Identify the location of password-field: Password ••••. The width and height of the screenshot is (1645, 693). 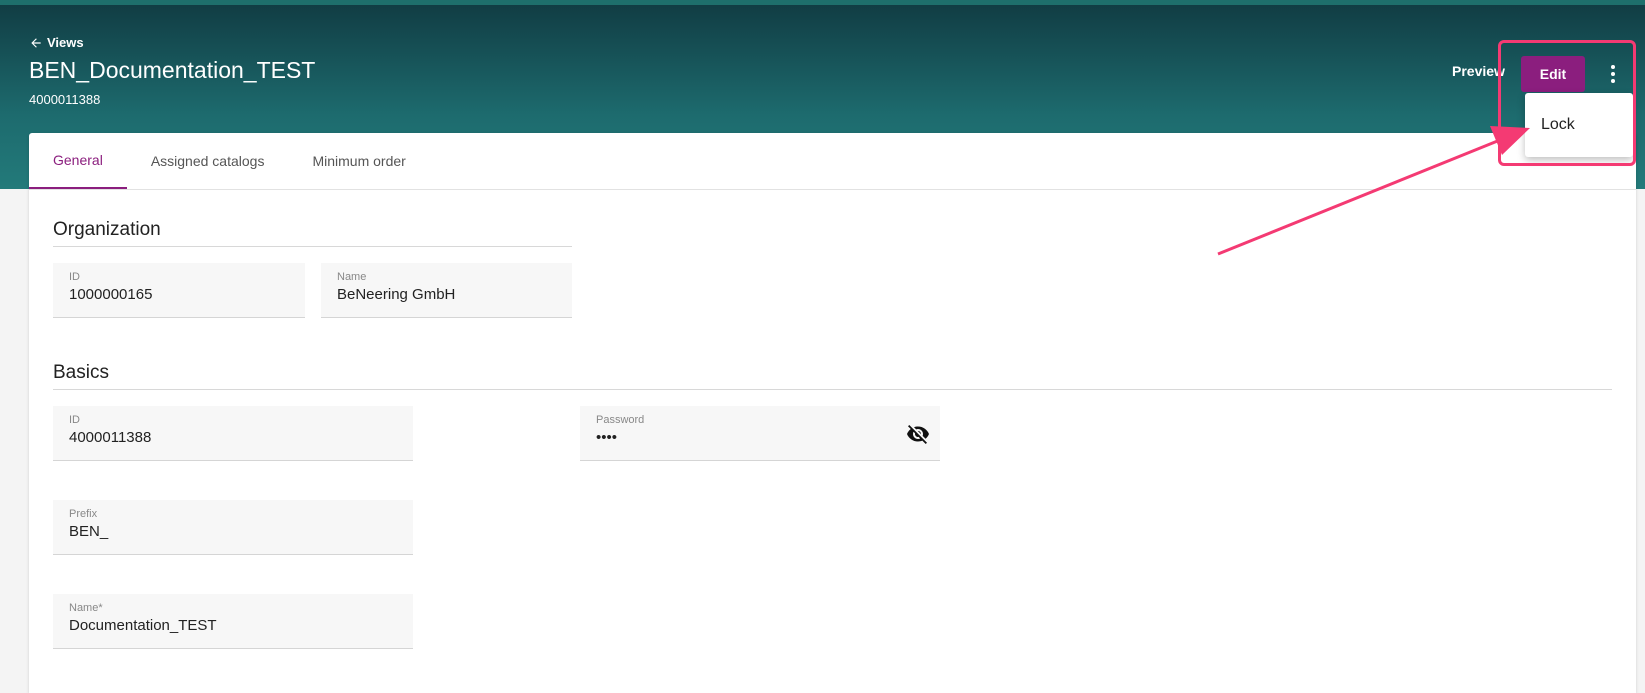
(760, 433).